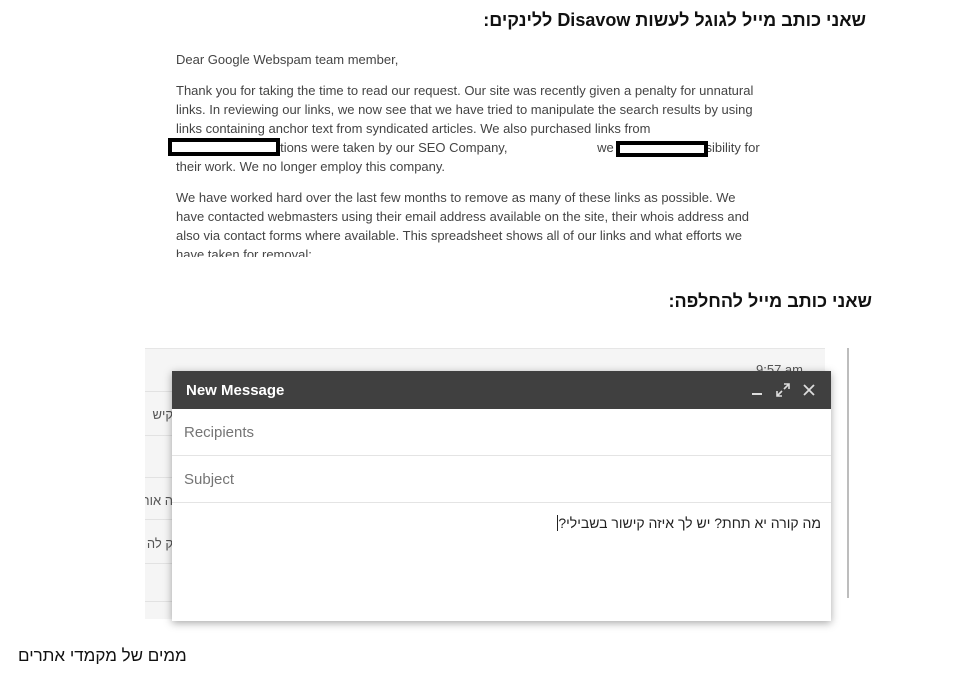  I want to click on email-snippet: ה אור, so click(159, 500).